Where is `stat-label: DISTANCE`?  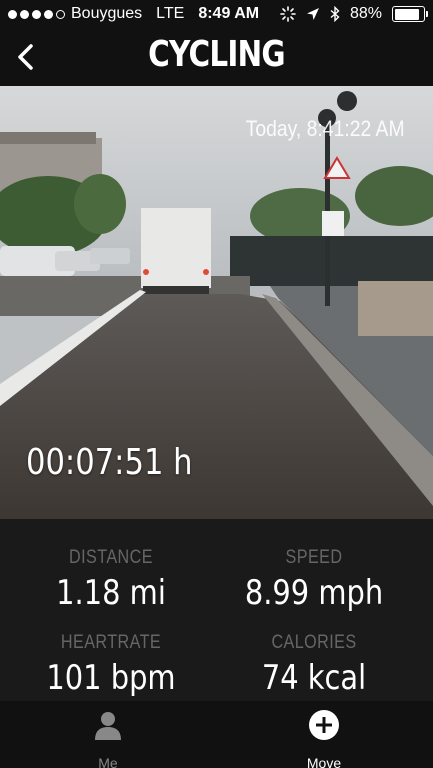 stat-label: DISTANCE is located at coordinates (111, 557).